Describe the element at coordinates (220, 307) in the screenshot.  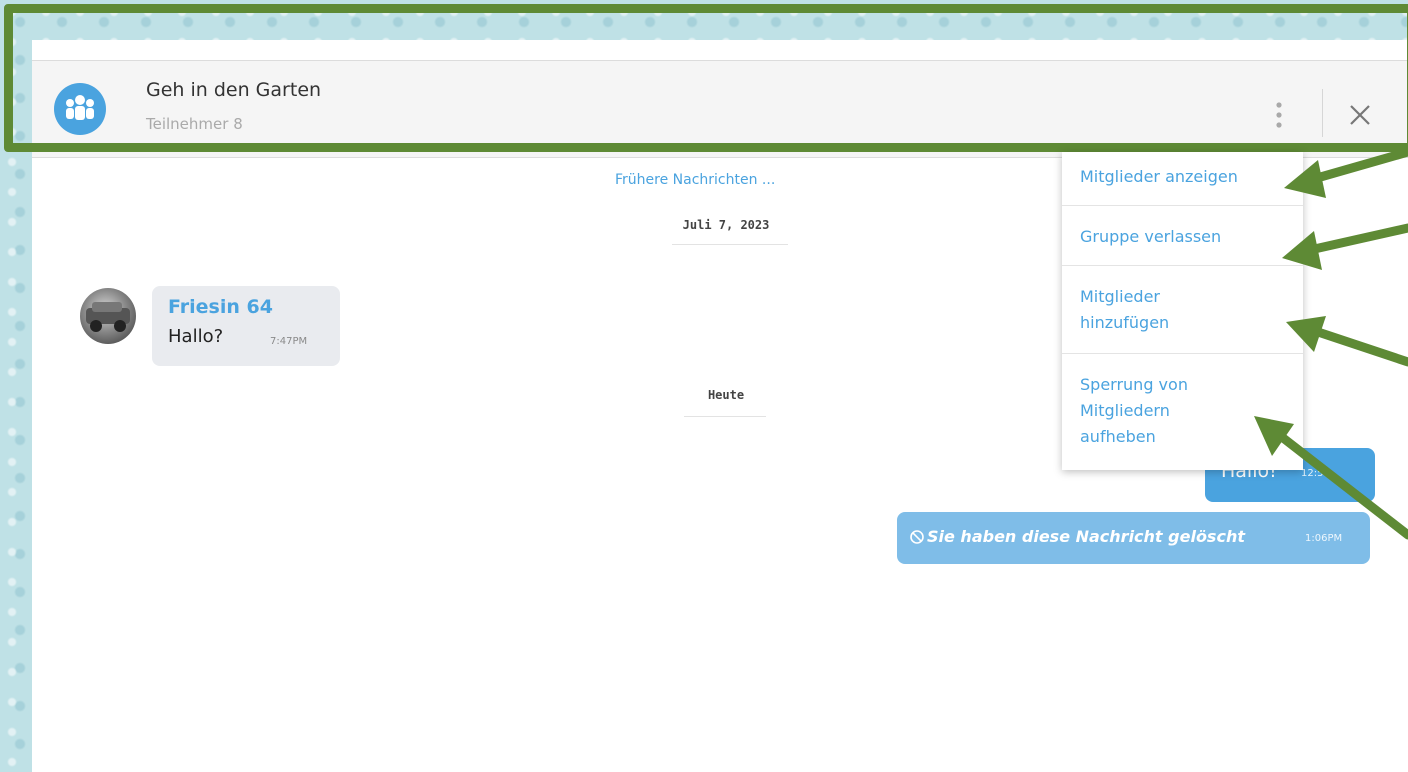
I see `sender-name: Friesin 64` at that location.